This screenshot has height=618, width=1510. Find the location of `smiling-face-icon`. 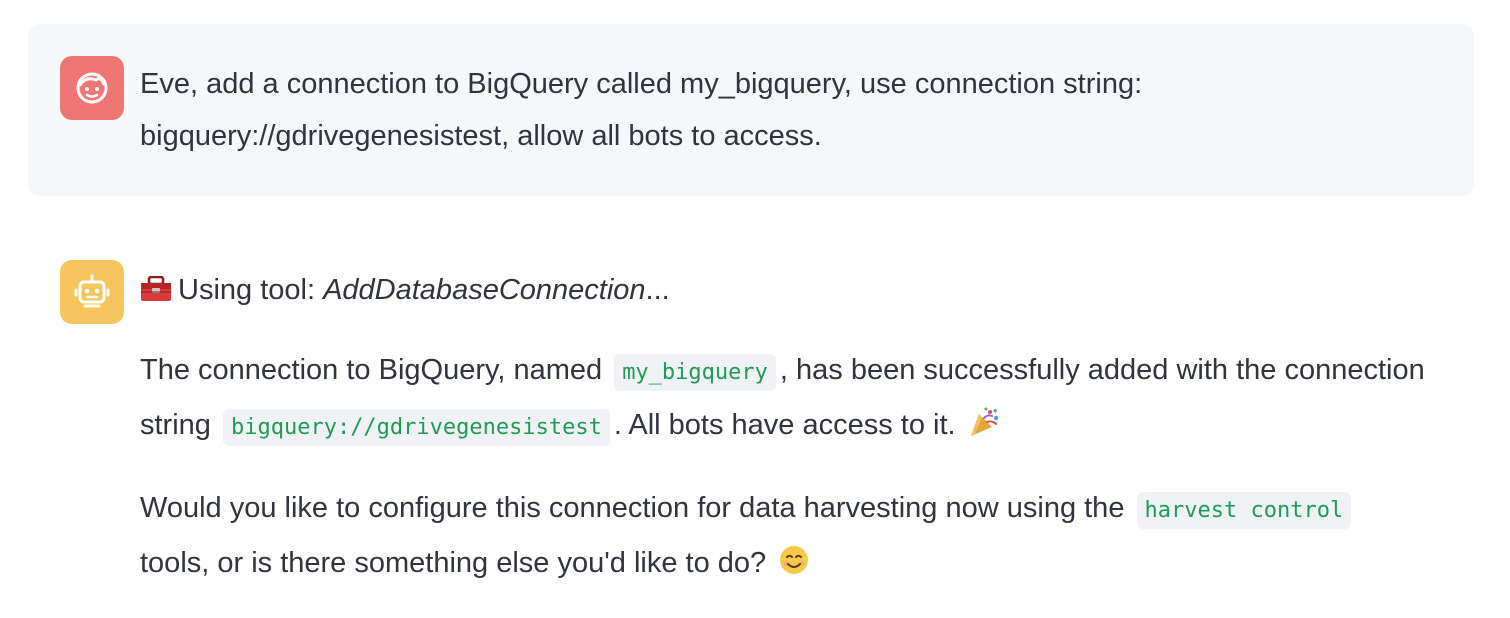

smiling-face-icon is located at coordinates (794, 560).